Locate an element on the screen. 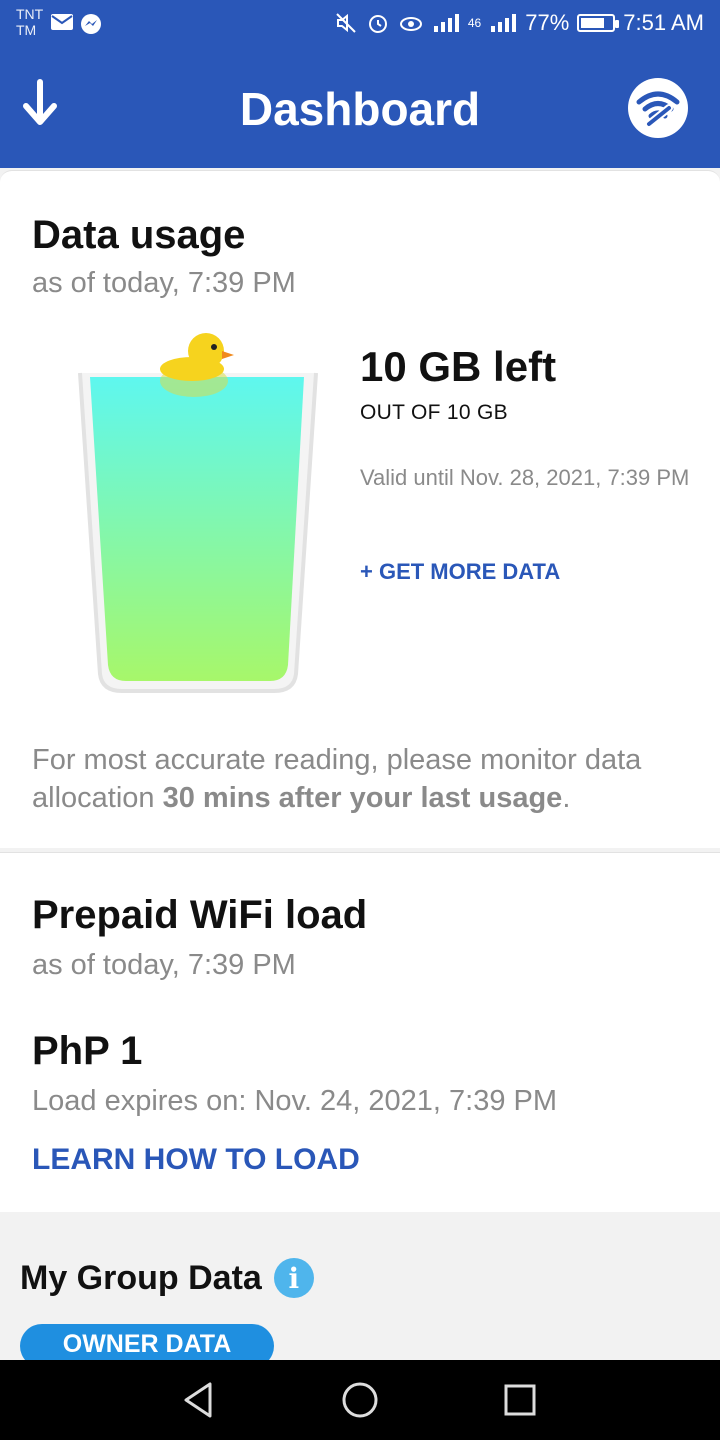 The image size is (720, 1440). wifi-settings-button is located at coordinates (658, 108).